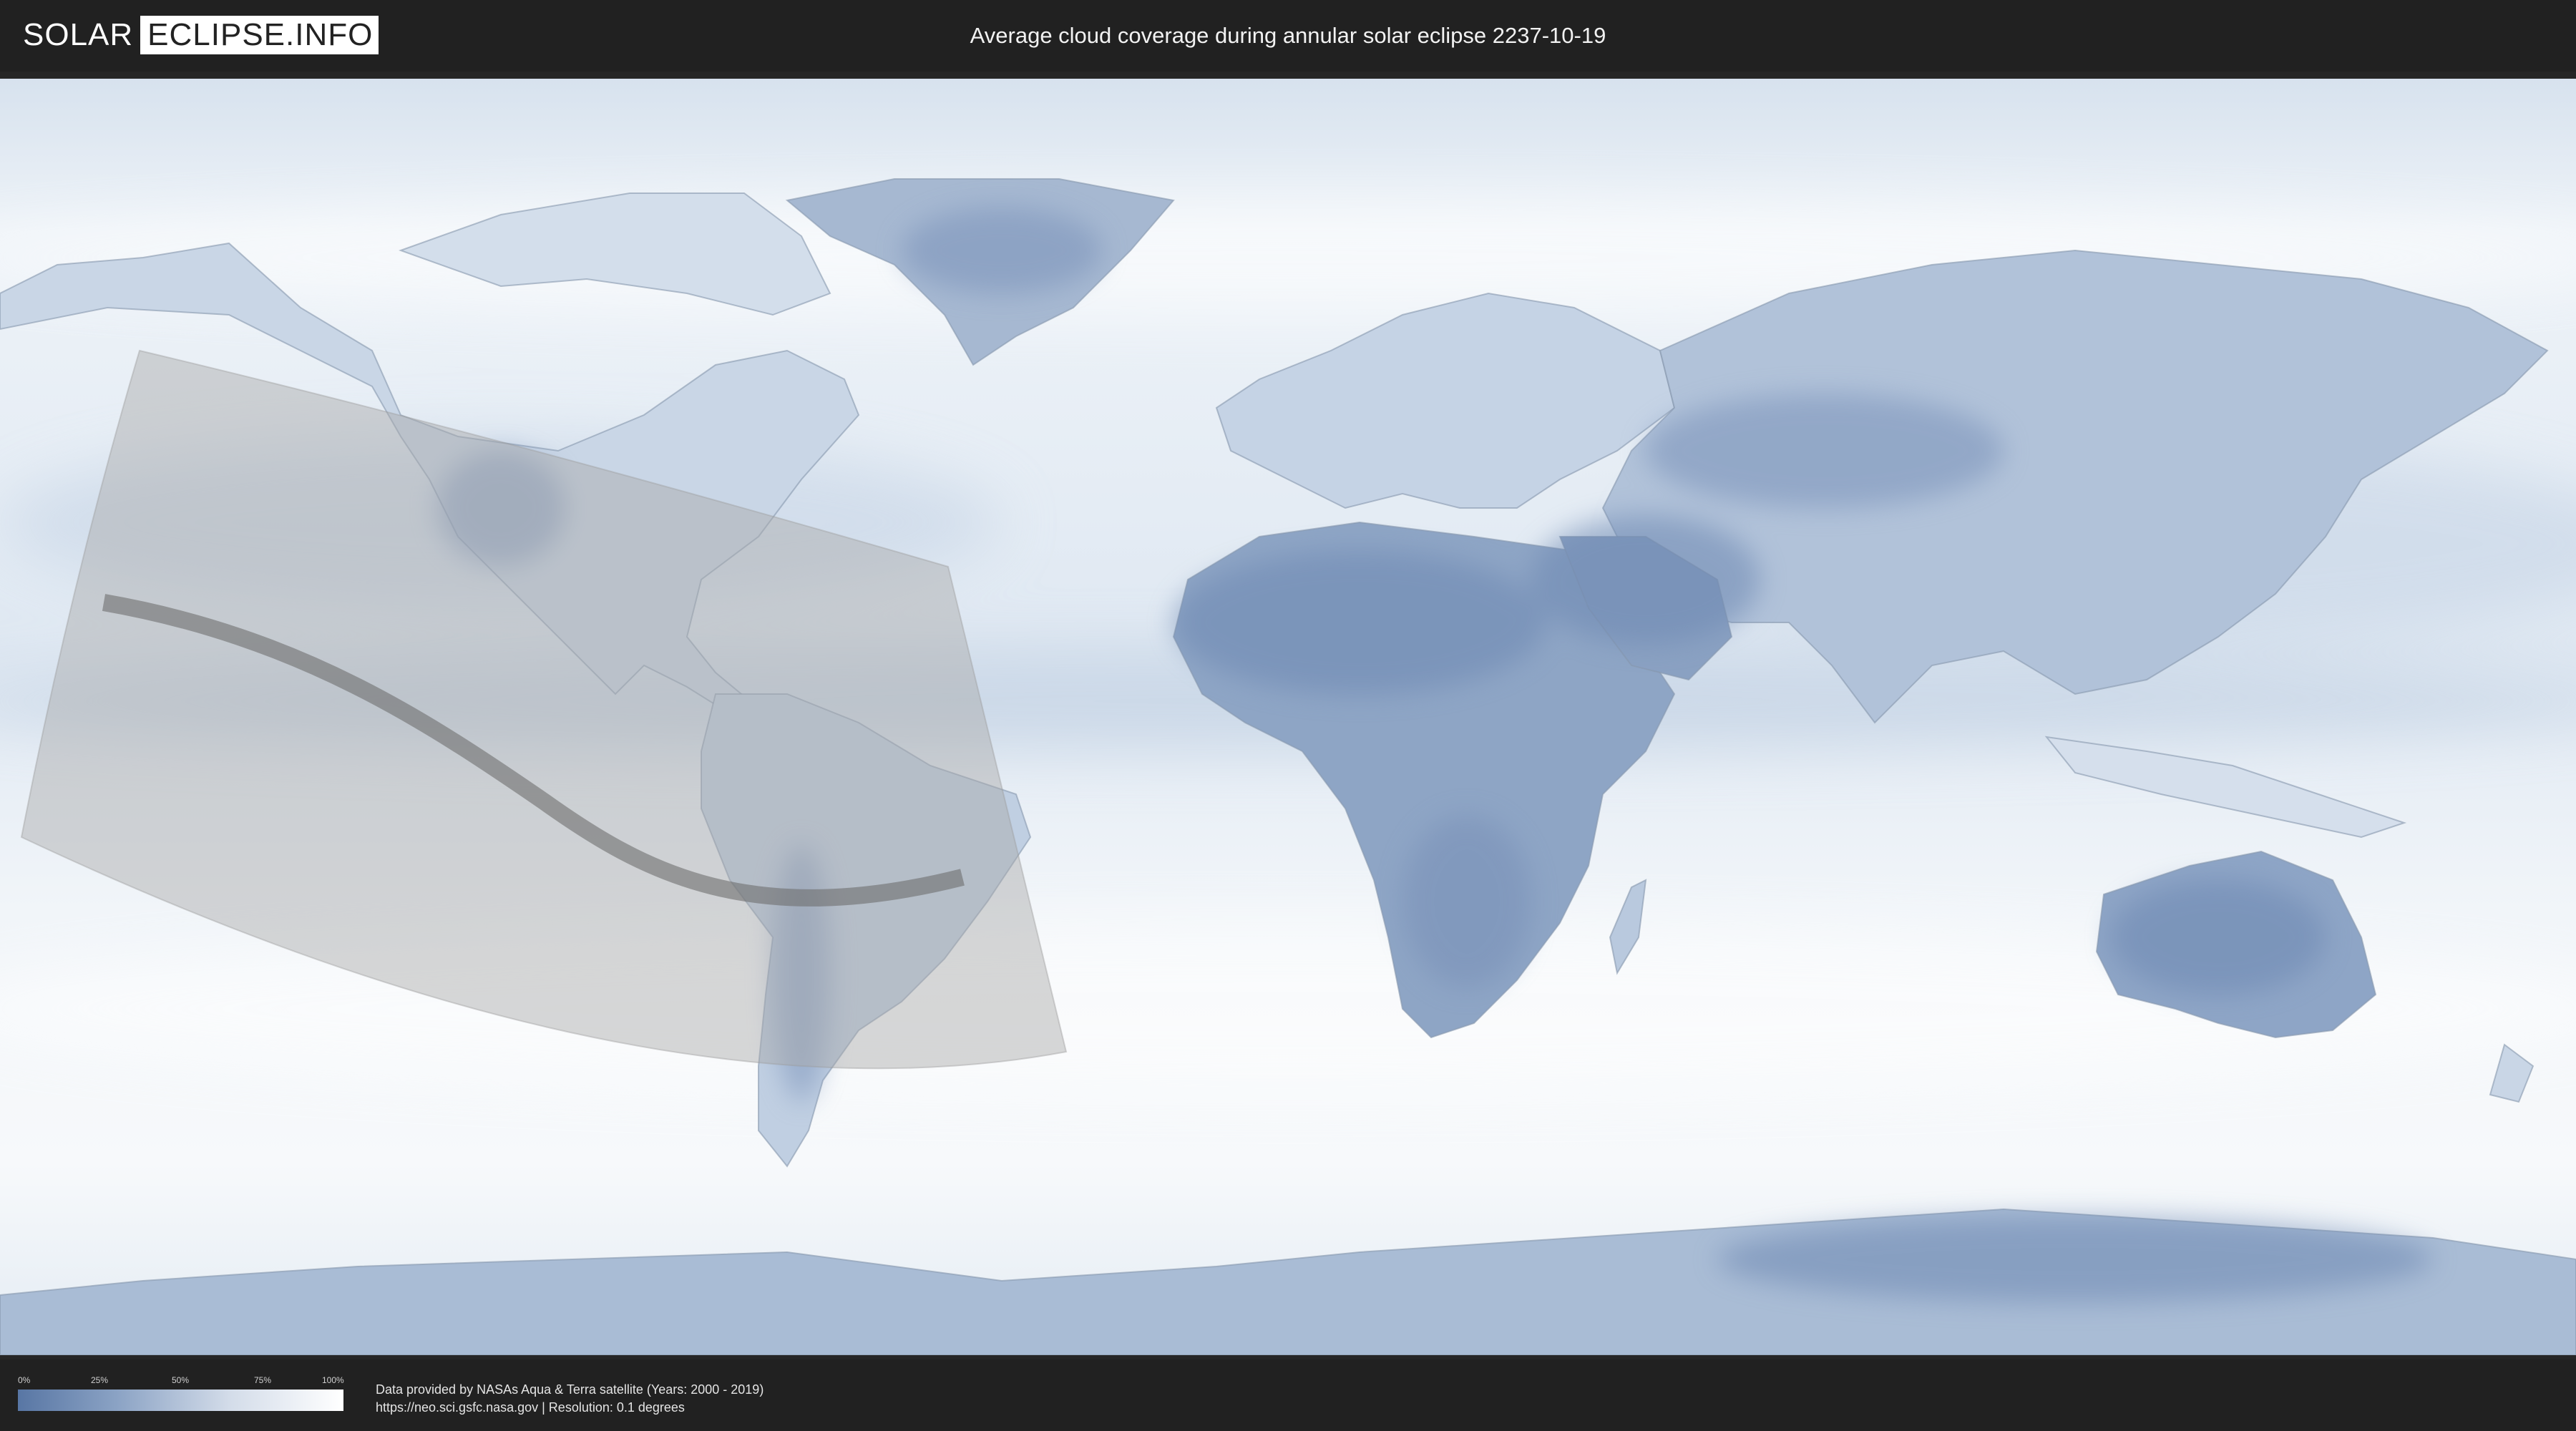 This screenshot has width=2576, height=1431. I want to click on legend-gradient-bar, so click(180, 1400).